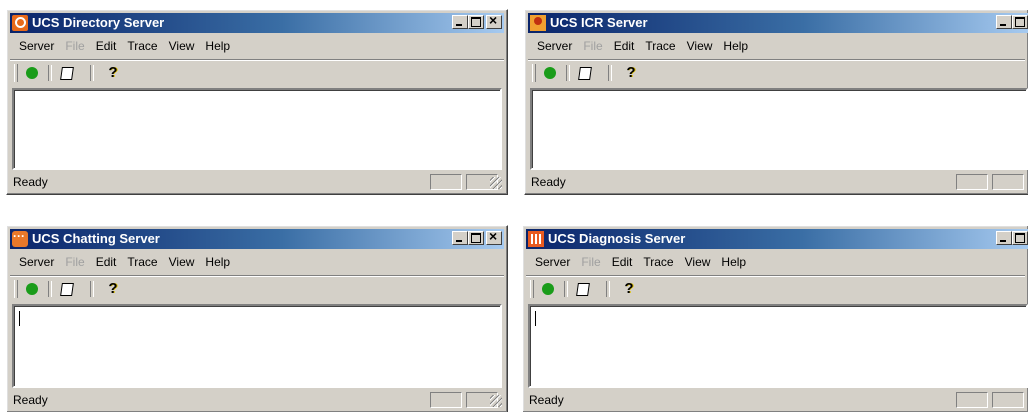  What do you see at coordinates (538, 23) in the screenshot?
I see `icr-icon` at bounding box center [538, 23].